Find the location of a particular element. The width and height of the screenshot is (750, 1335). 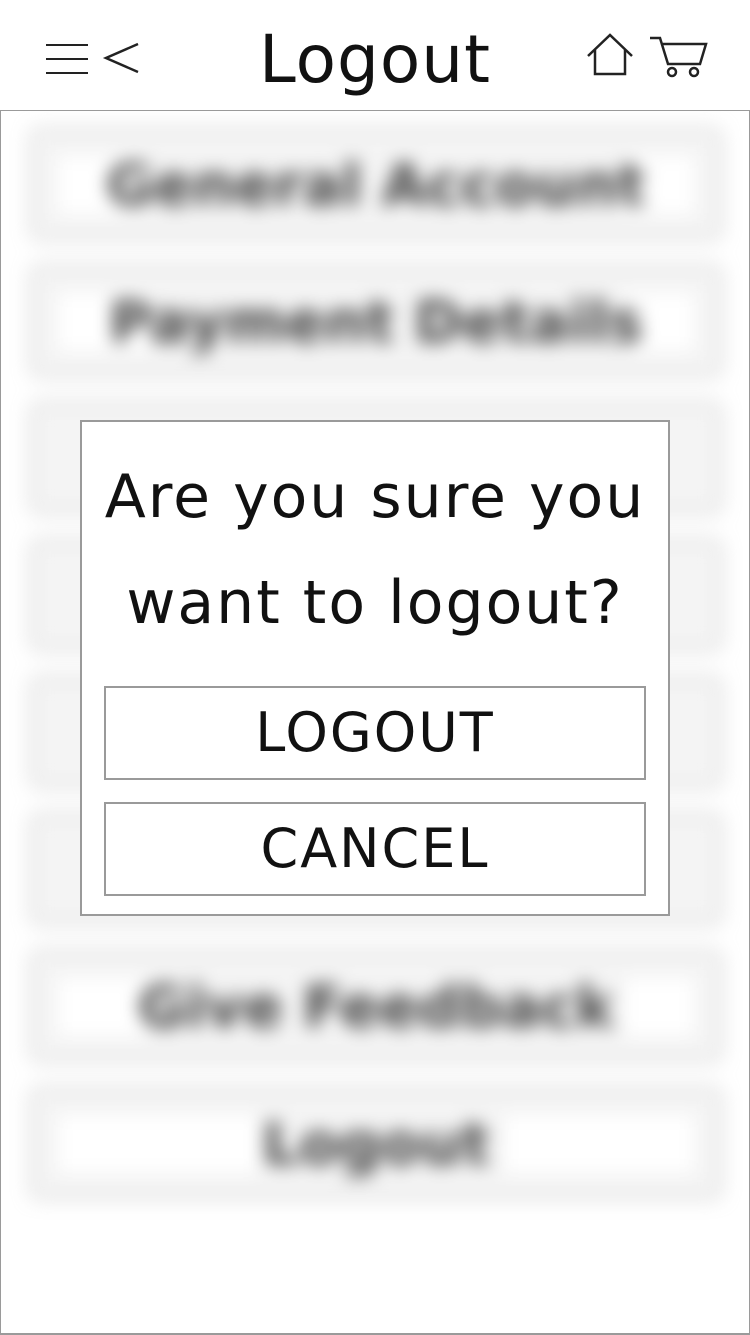

menu-item-payment-details: Payment Details is located at coordinates (376, 321).